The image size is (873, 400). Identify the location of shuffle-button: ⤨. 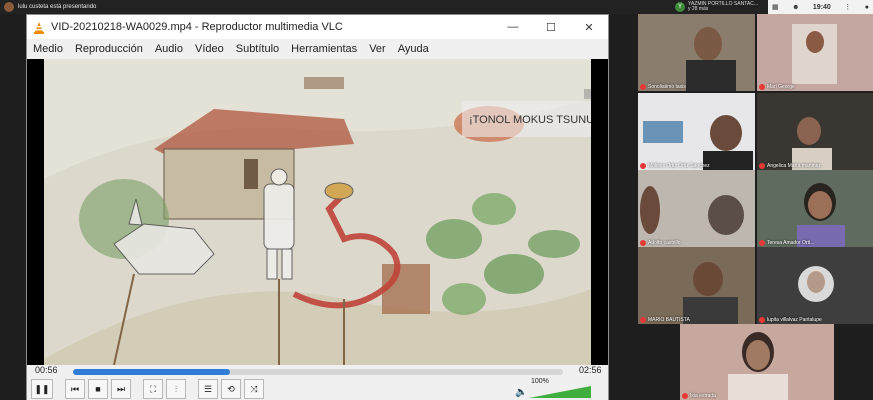
(254, 389).